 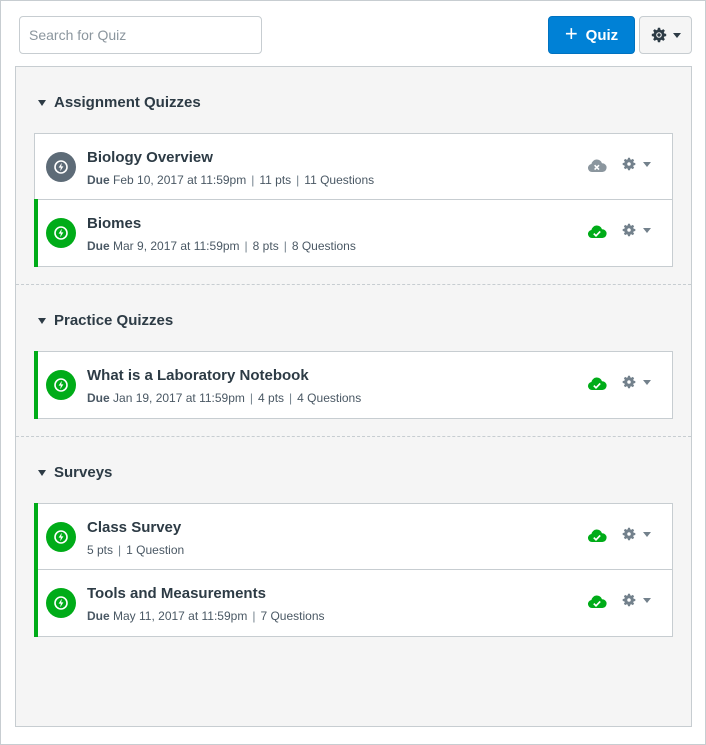 I want to click on quiz-unpublished-icon, so click(x=61, y=167).